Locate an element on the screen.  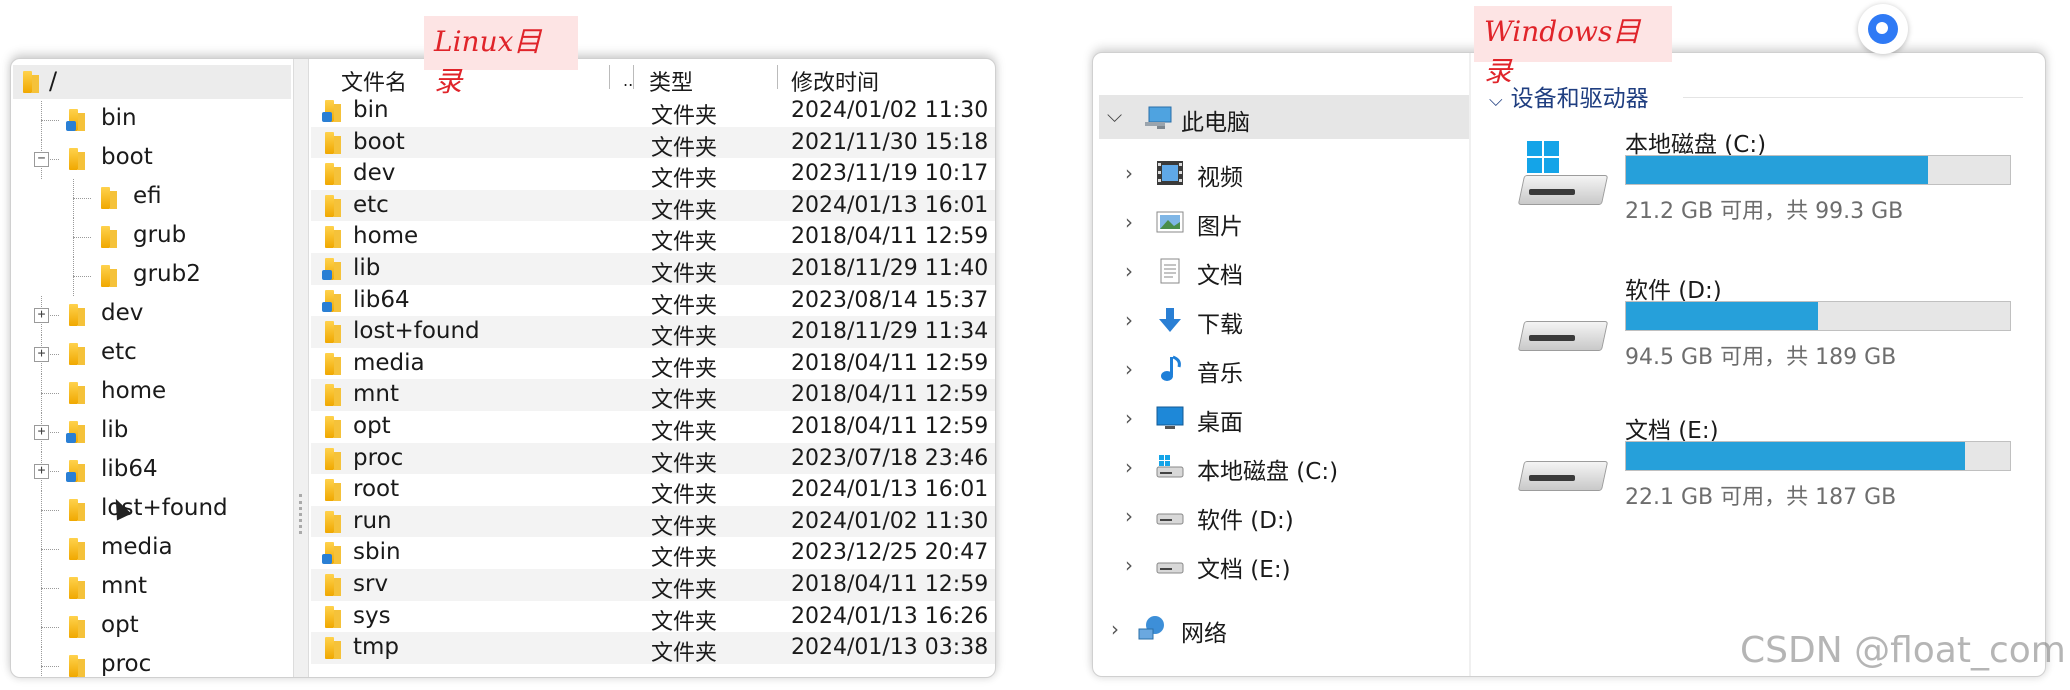
nav-item: › 图片 is located at coordinates (1278, 222).